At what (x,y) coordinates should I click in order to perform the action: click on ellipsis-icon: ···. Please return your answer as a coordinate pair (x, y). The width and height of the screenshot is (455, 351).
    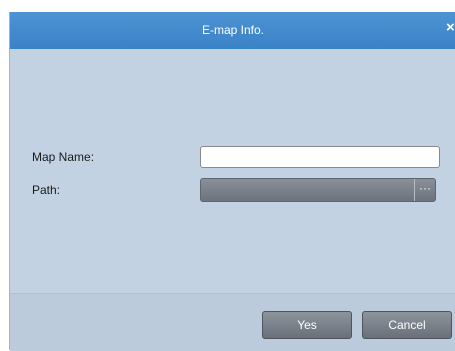
    Looking at the image, I should click on (424, 190).